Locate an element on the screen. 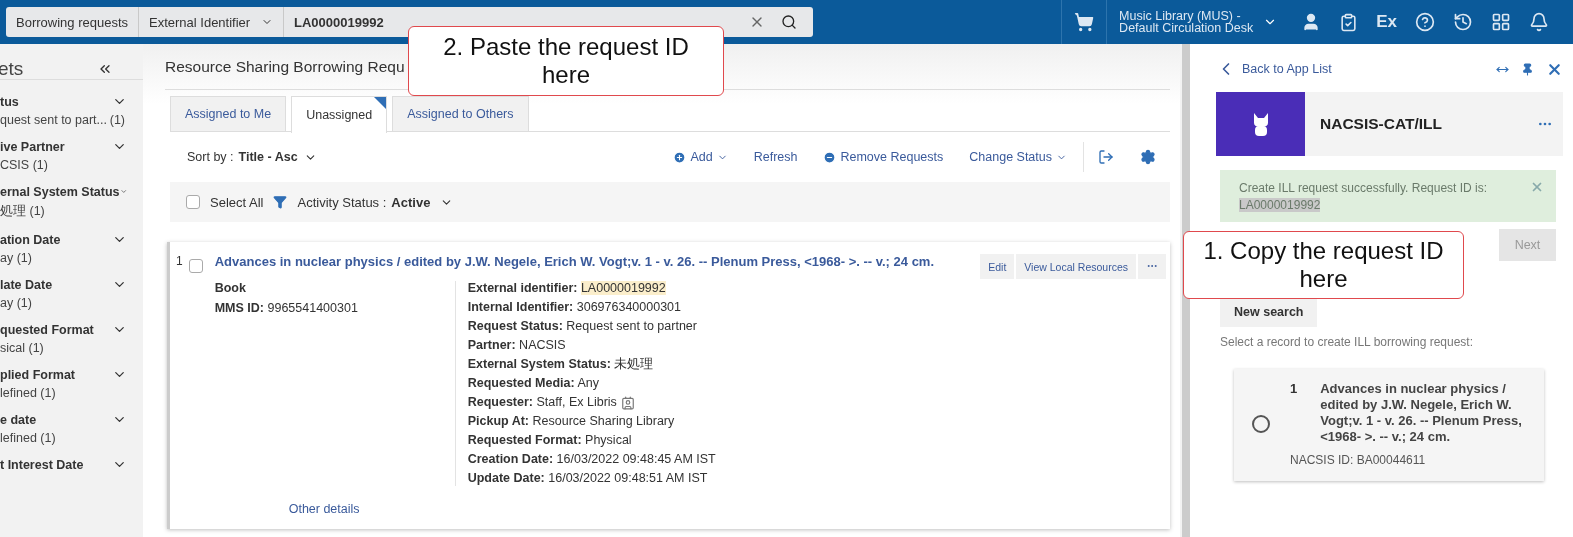 This screenshot has width=1573, height=537. scrollbar is located at coordinates (1185, 290).